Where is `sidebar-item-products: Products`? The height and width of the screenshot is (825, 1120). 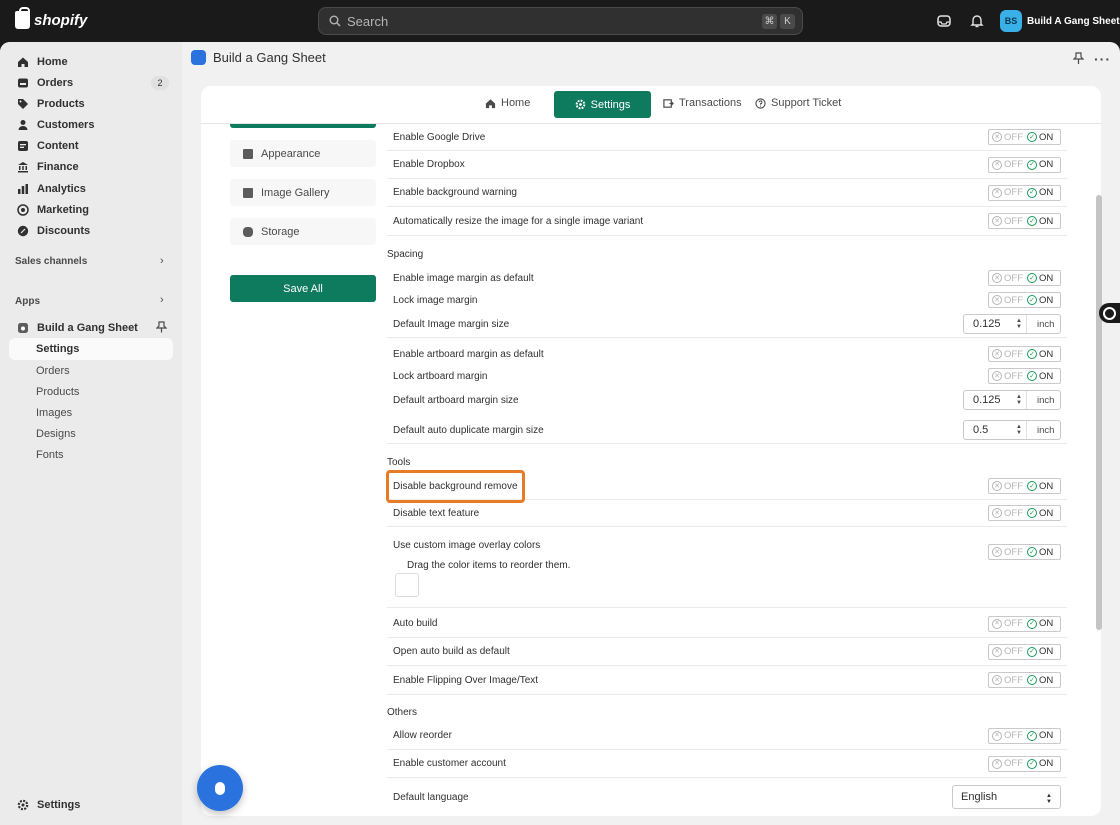
sidebar-item-products: Products is located at coordinates (91, 104).